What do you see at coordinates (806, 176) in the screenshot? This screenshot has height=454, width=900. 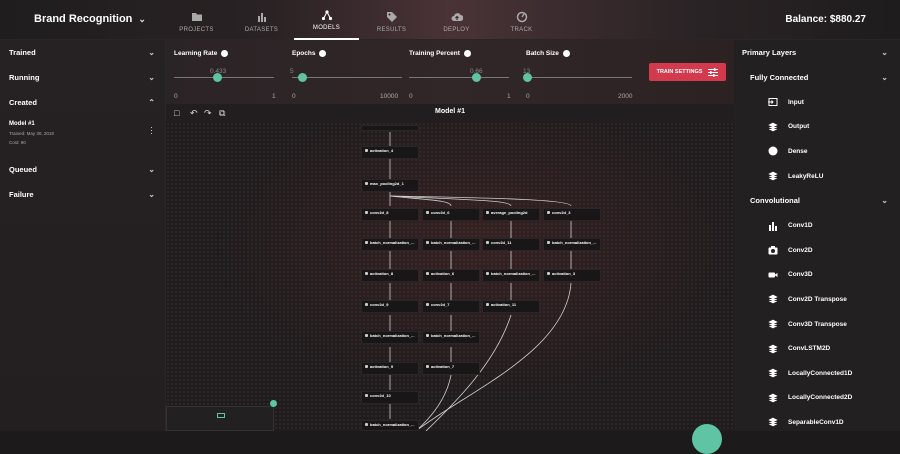 I see `layer-label: LeakyReLU` at bounding box center [806, 176].